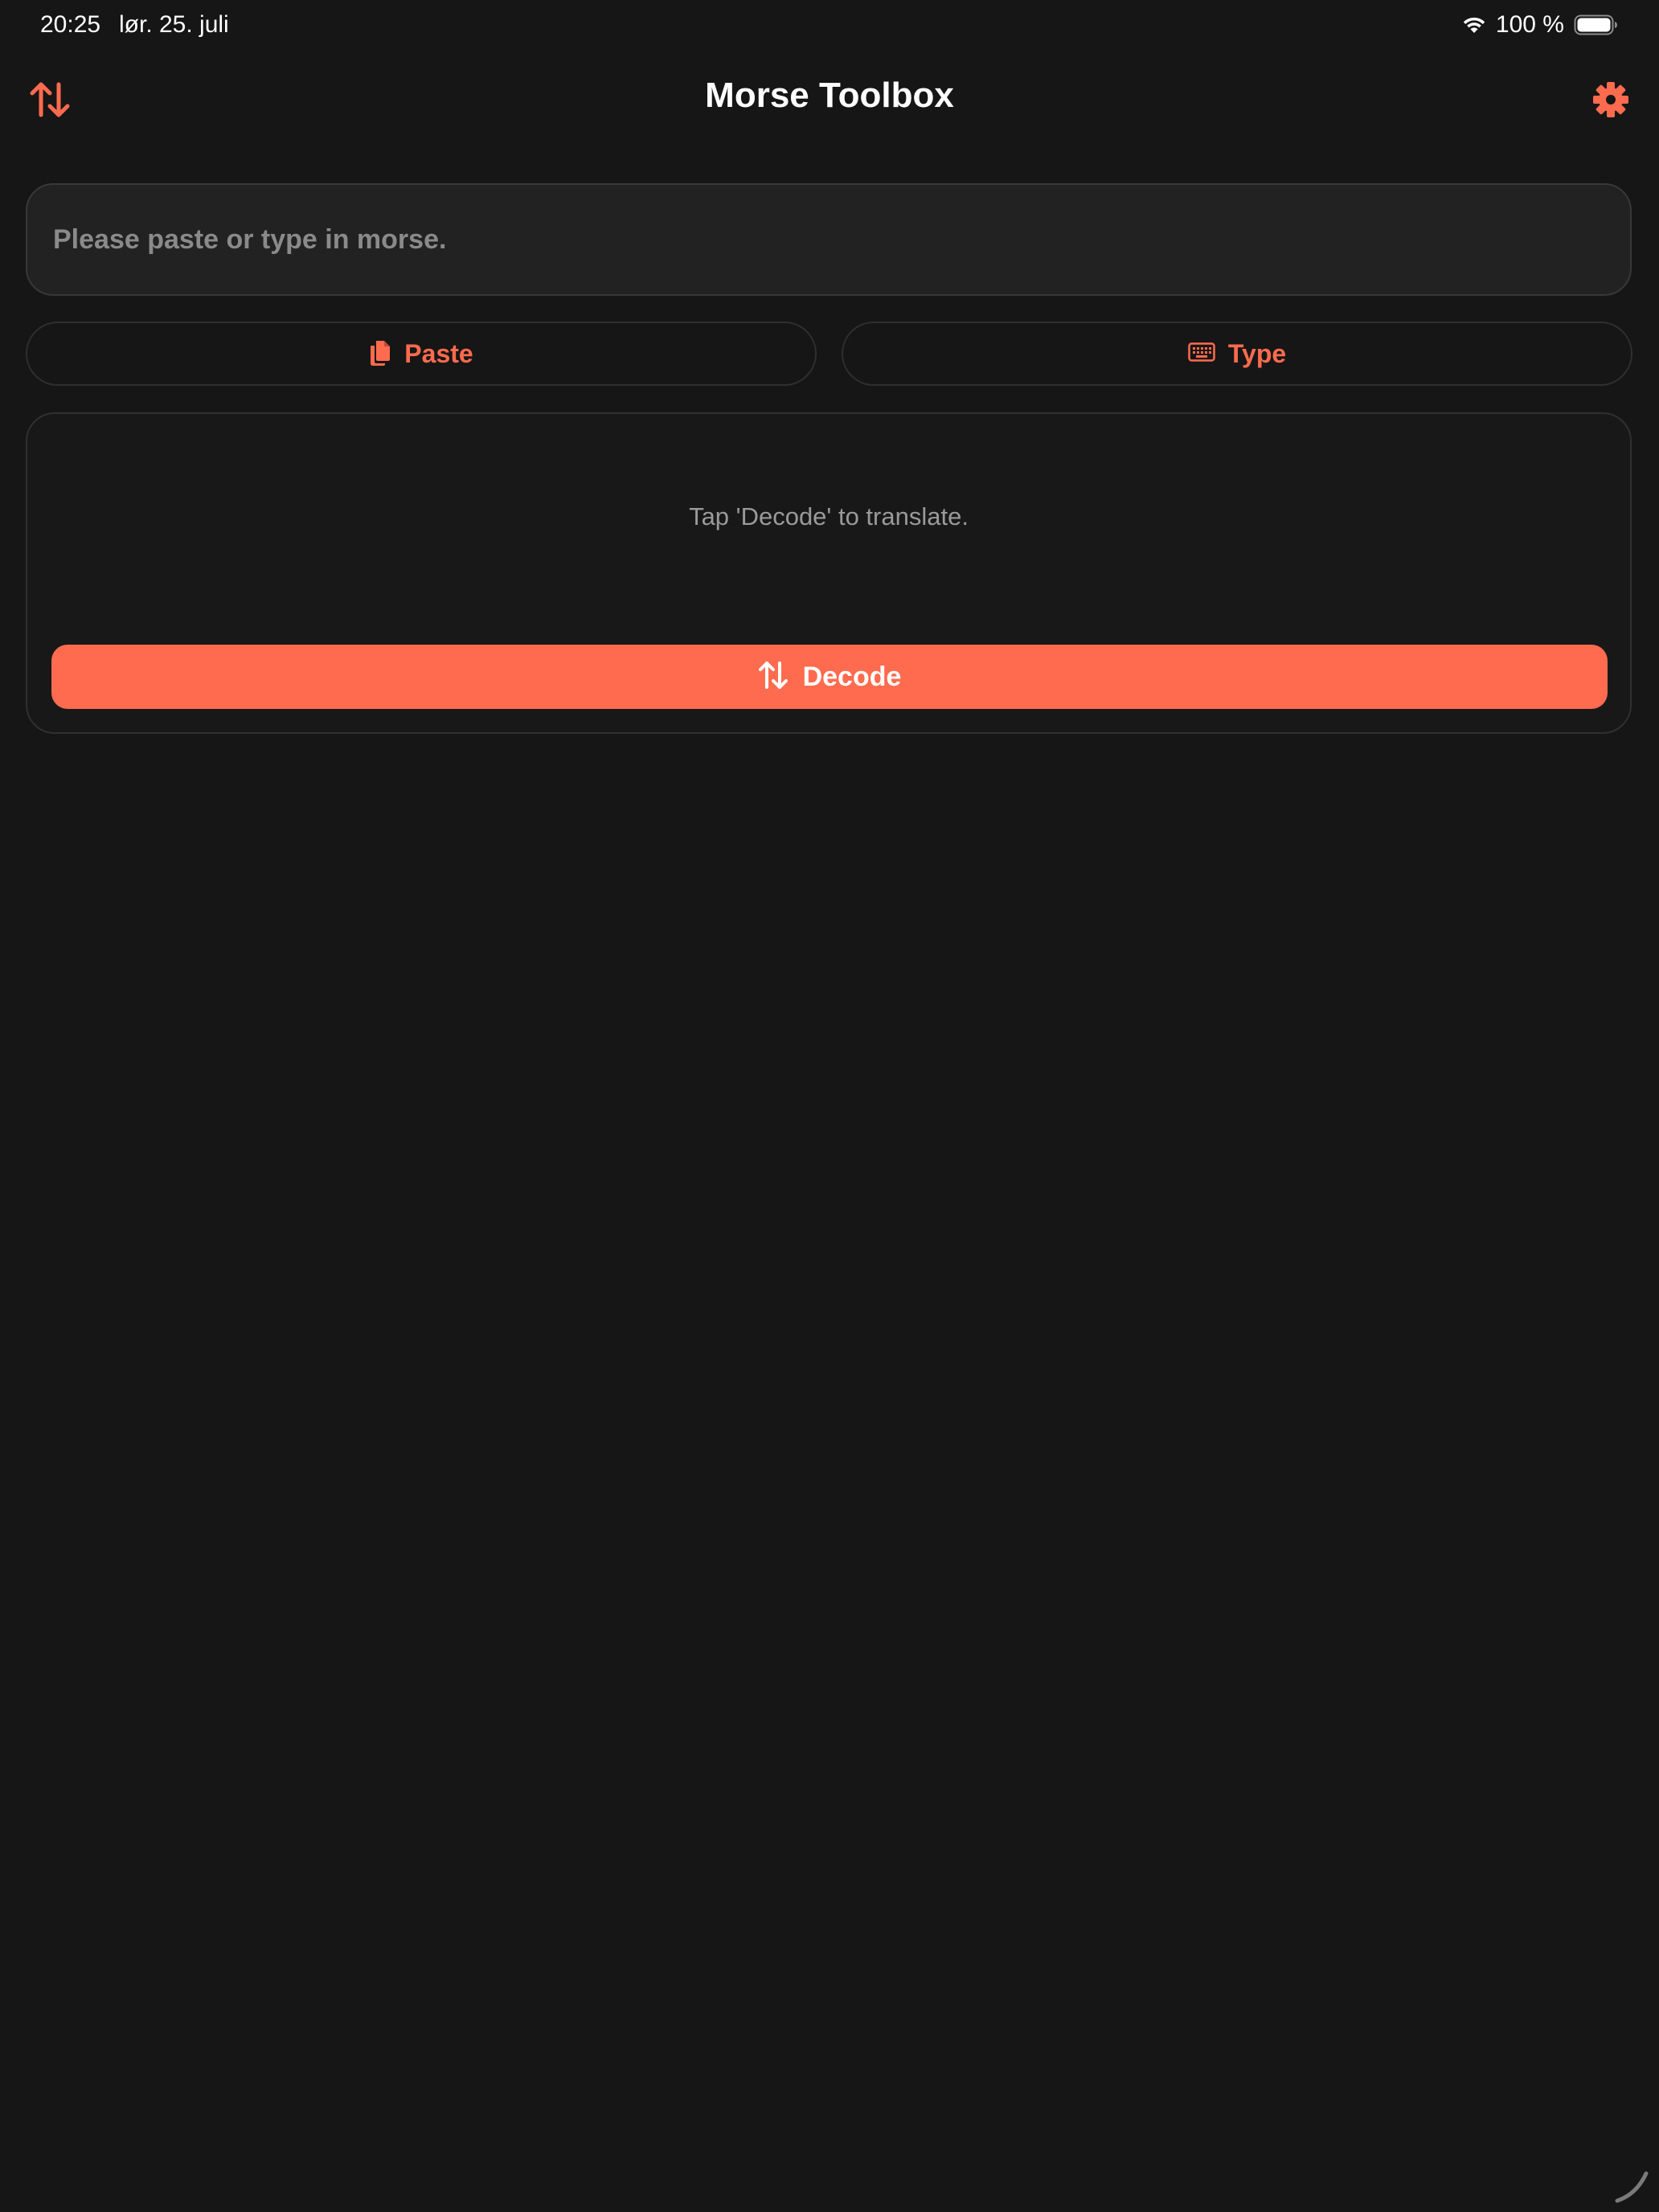 The width and height of the screenshot is (1659, 2212). What do you see at coordinates (1201, 354) in the screenshot?
I see `keyboard-icon` at bounding box center [1201, 354].